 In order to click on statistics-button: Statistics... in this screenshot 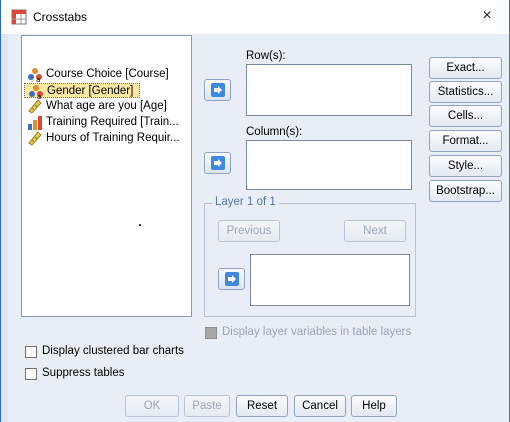, I will do `click(465, 92)`.